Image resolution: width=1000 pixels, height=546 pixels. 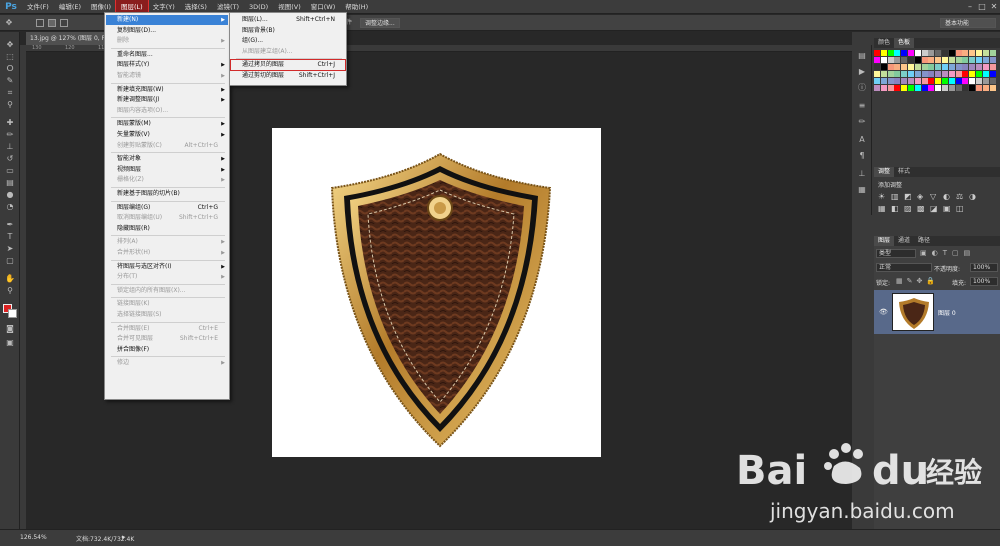 I want to click on lock-pixels-icon: ▦, so click(x=899, y=281).